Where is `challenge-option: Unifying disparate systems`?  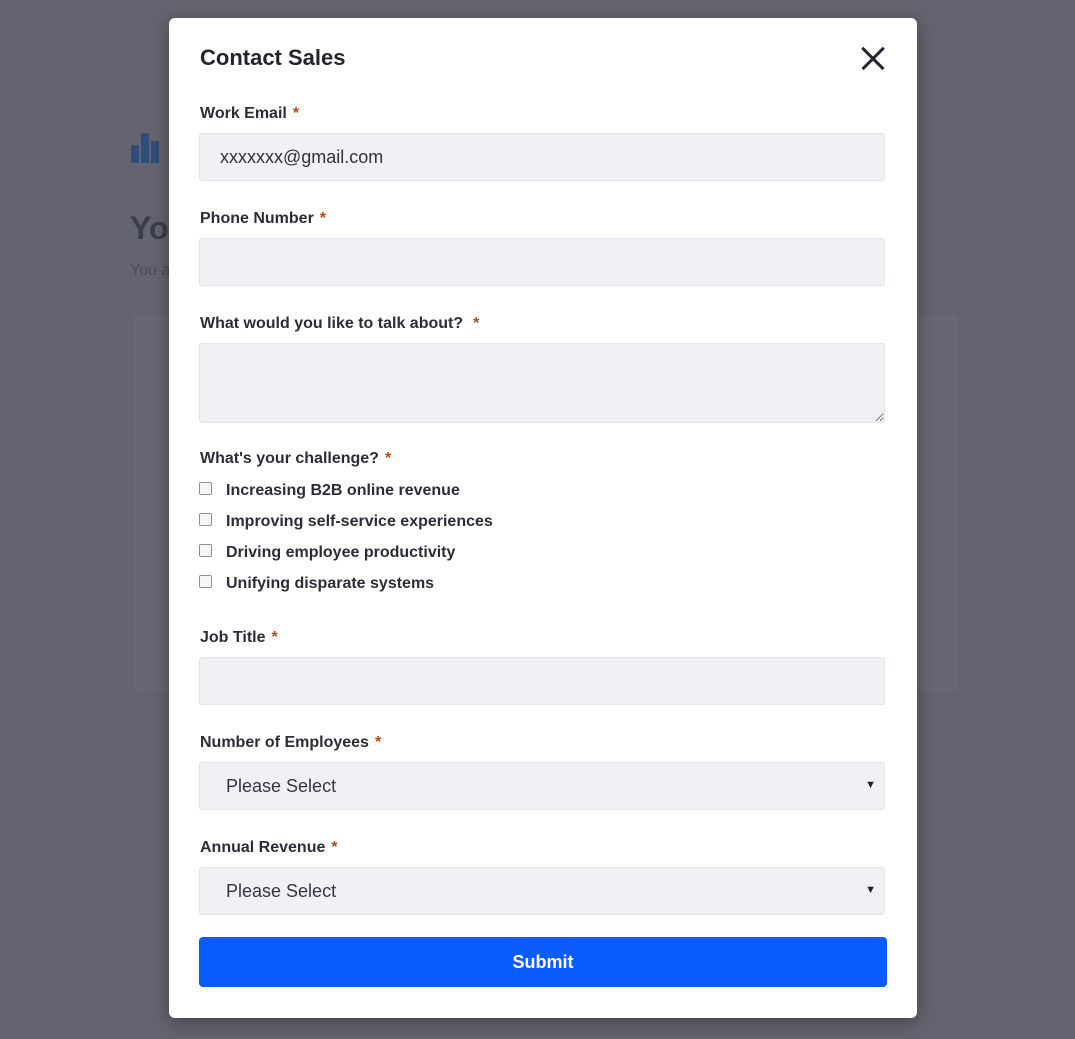 challenge-option: Unifying disparate systems is located at coordinates (316, 584).